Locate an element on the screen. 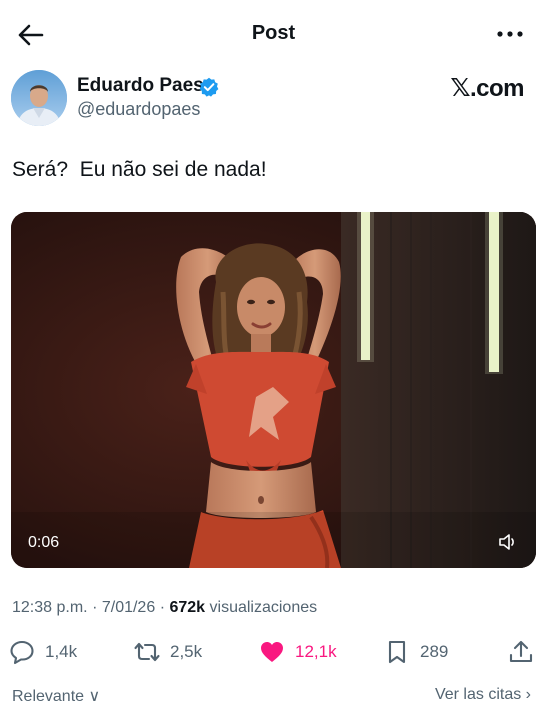  video-timestamp: 0:06 is located at coordinates (44, 542).